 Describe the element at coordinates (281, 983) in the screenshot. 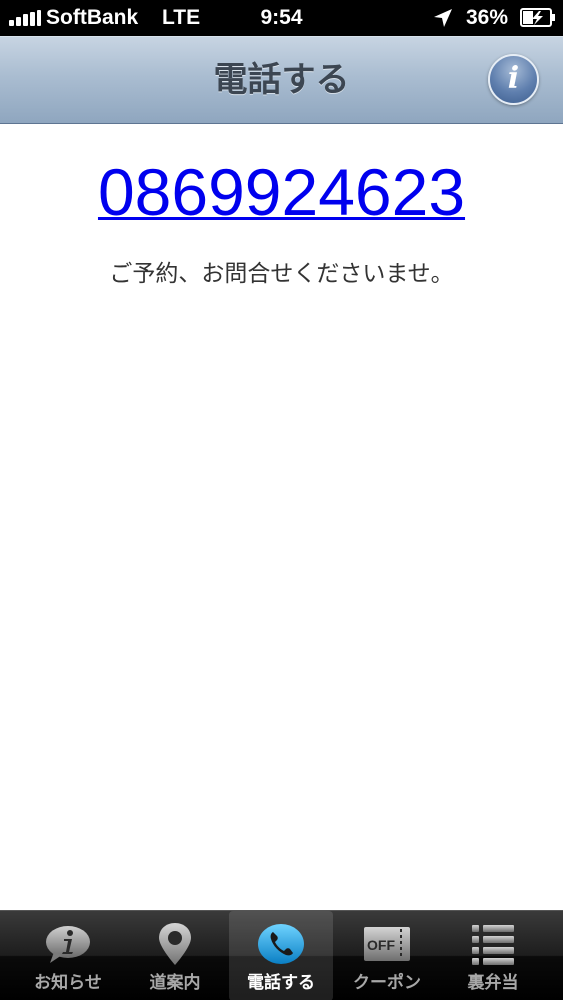

I see `tab-label: 電話する` at that location.